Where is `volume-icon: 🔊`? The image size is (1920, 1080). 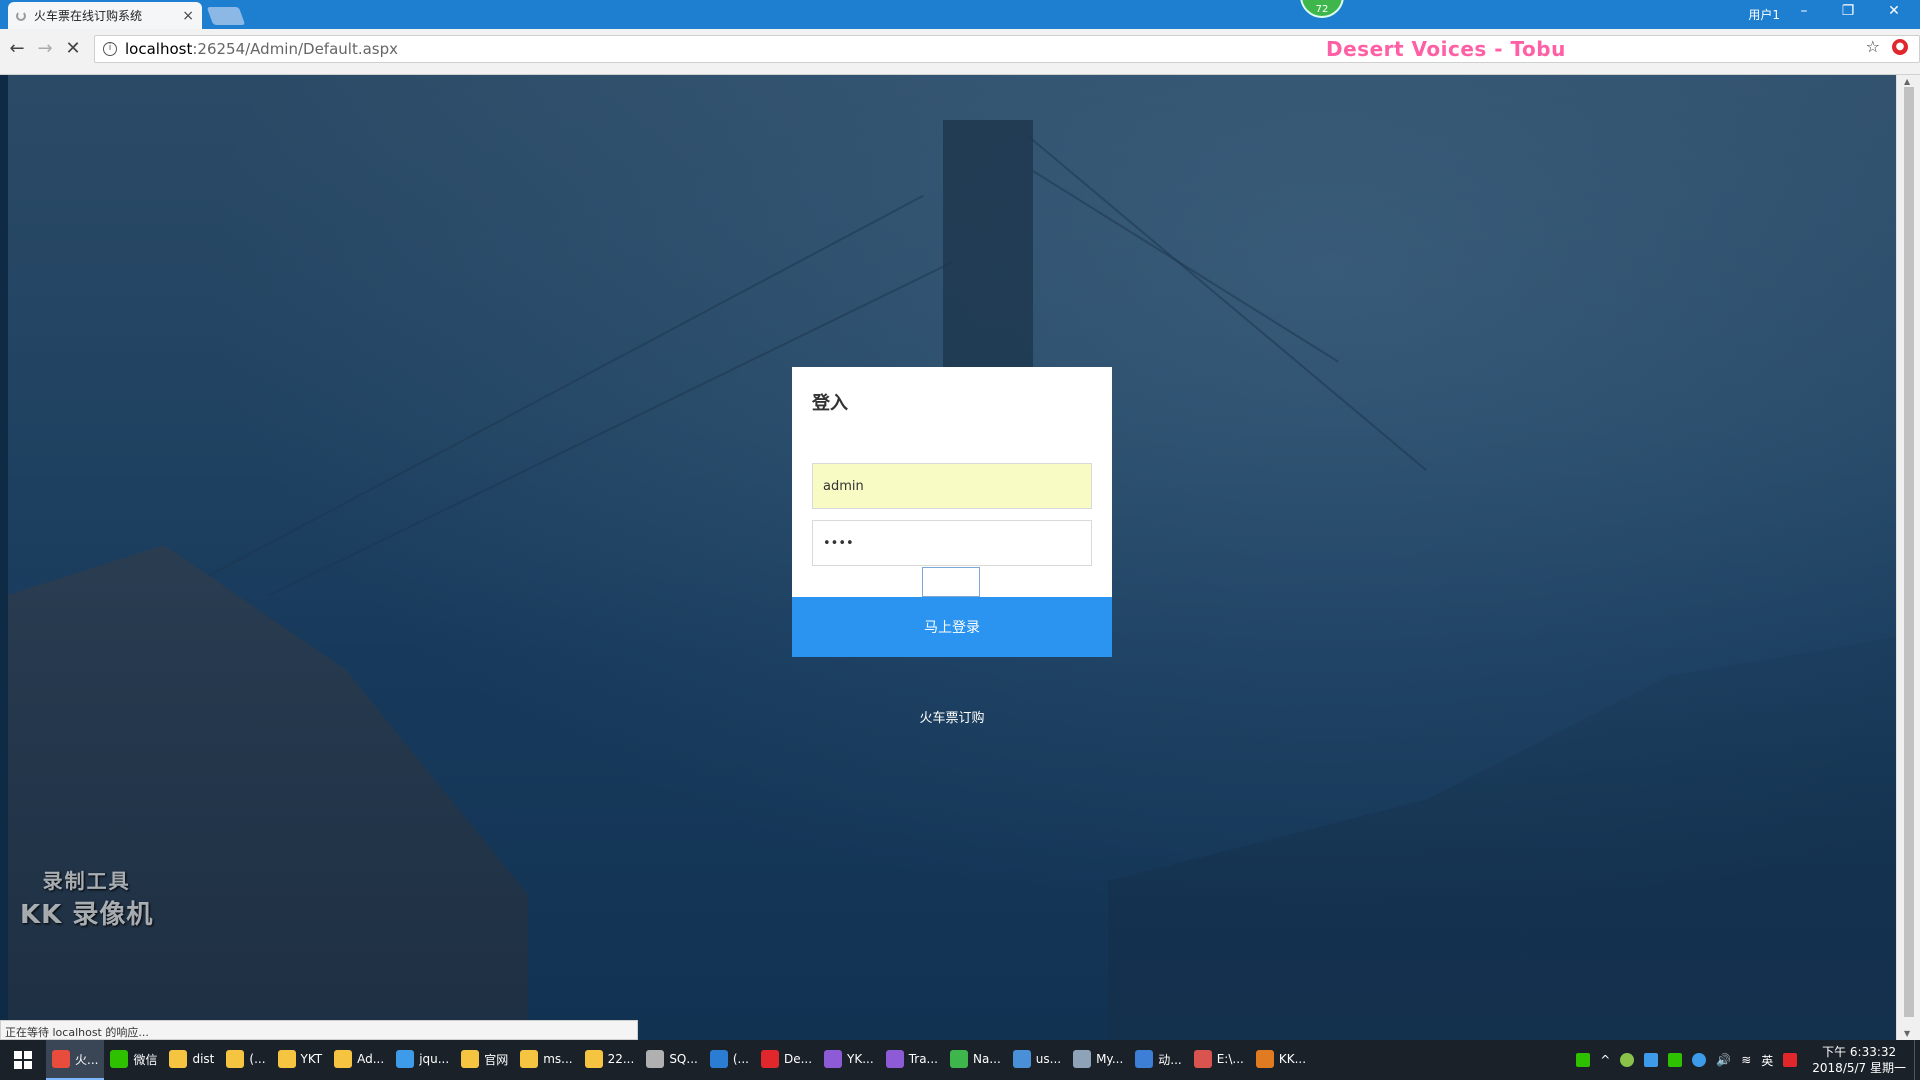
volume-icon: 🔊 is located at coordinates (1723, 1060).